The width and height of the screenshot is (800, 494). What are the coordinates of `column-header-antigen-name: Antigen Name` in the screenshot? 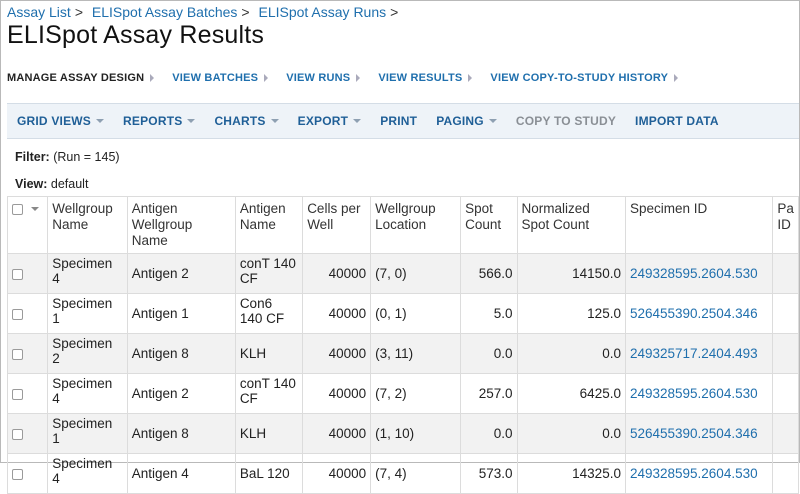 It's located at (269, 225).